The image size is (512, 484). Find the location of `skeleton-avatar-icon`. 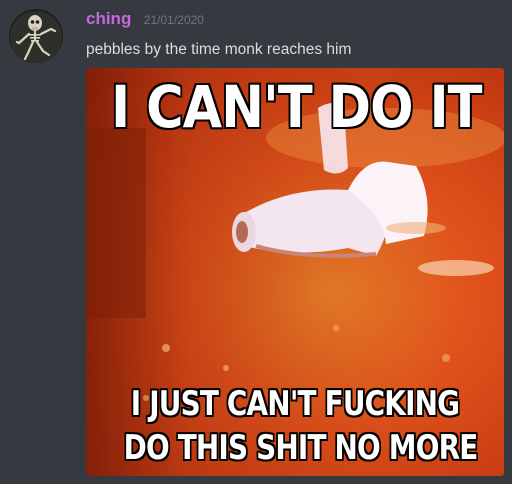

skeleton-avatar-icon is located at coordinates (36, 36).